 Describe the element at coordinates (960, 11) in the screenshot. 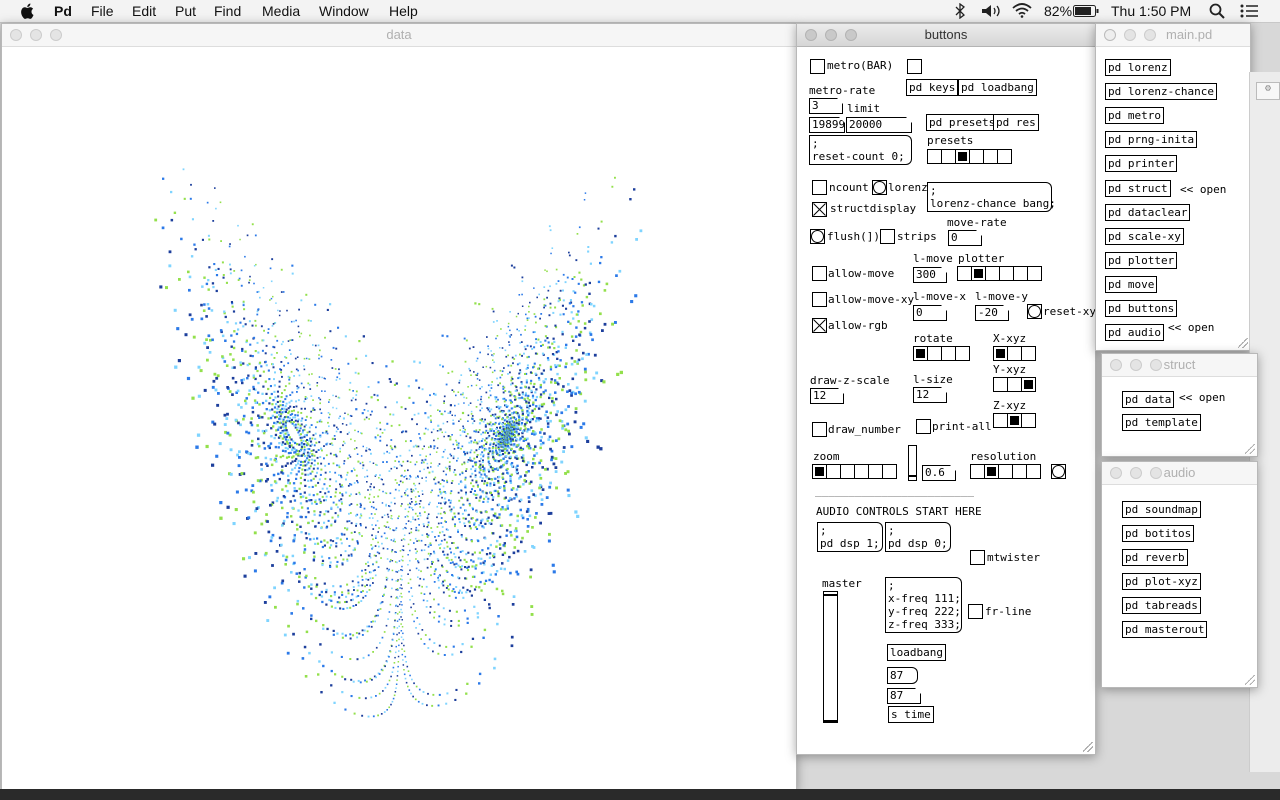

I see `bluetooth-icon` at that location.